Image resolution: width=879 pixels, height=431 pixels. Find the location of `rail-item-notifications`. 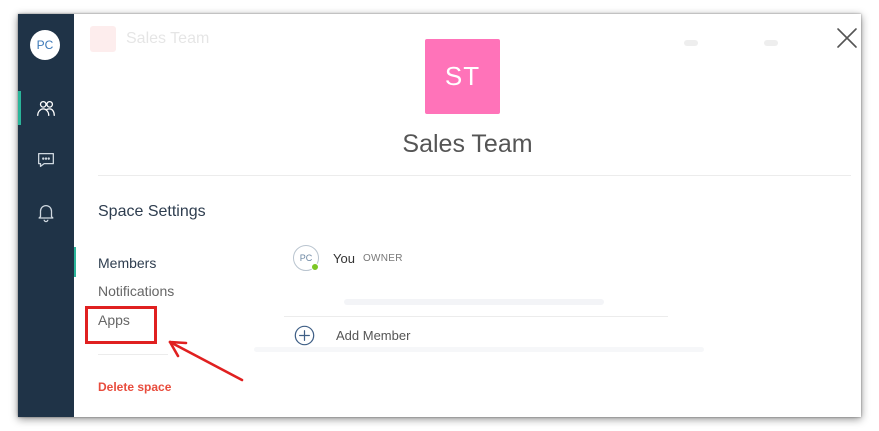

rail-item-notifications is located at coordinates (46, 212).